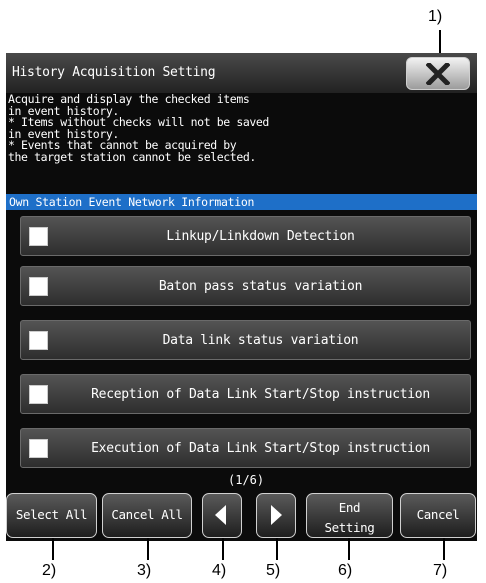  What do you see at coordinates (345, 570) in the screenshot?
I see `callout-6: 6)` at bounding box center [345, 570].